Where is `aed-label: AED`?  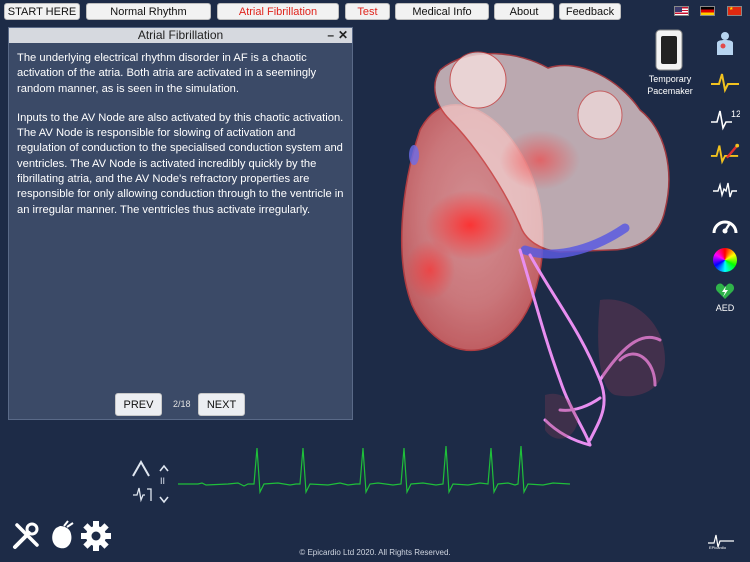
aed-label: AED is located at coordinates (725, 308).